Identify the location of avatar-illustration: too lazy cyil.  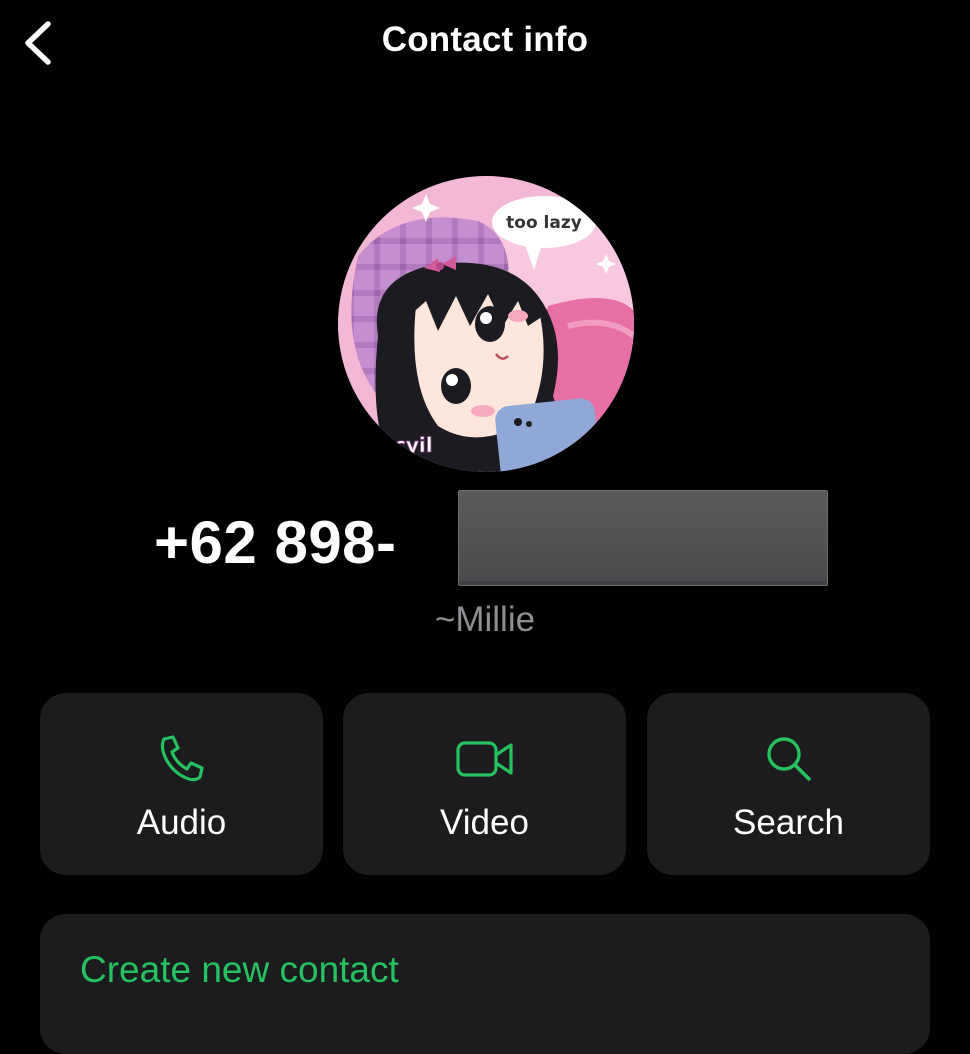
(486, 324).